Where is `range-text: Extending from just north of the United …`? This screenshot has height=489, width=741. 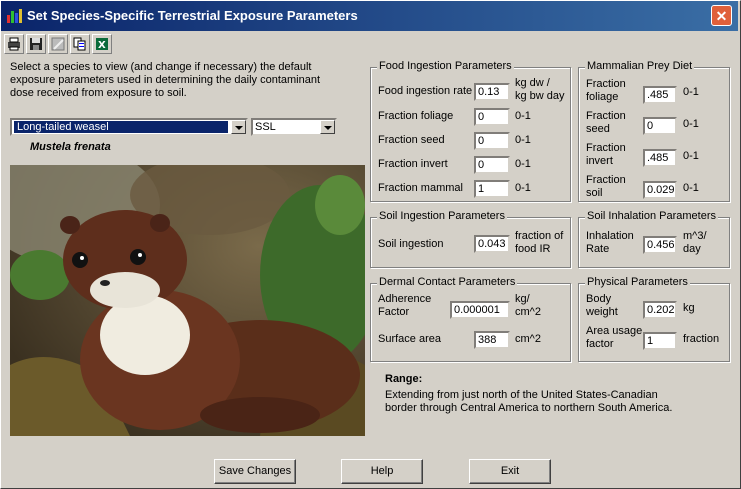
range-text: Extending from just north of the United … is located at coordinates (529, 401).